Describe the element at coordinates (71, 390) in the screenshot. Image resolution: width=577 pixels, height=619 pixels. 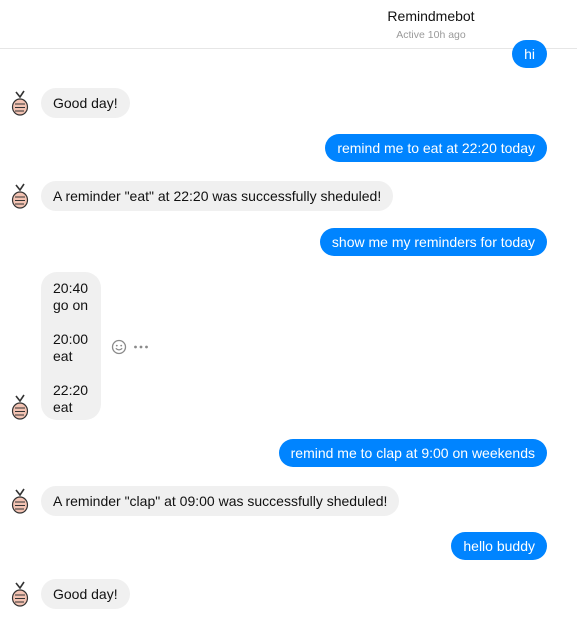
I see `reminder-time: 22:20` at that location.